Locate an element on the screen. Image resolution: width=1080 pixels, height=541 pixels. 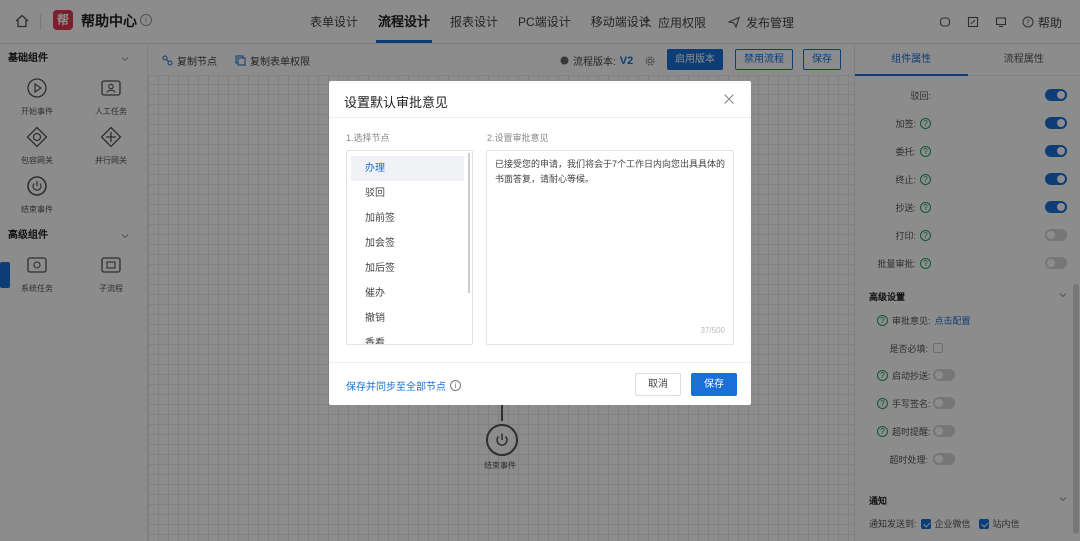
save-button: 保存 is located at coordinates (714, 384).